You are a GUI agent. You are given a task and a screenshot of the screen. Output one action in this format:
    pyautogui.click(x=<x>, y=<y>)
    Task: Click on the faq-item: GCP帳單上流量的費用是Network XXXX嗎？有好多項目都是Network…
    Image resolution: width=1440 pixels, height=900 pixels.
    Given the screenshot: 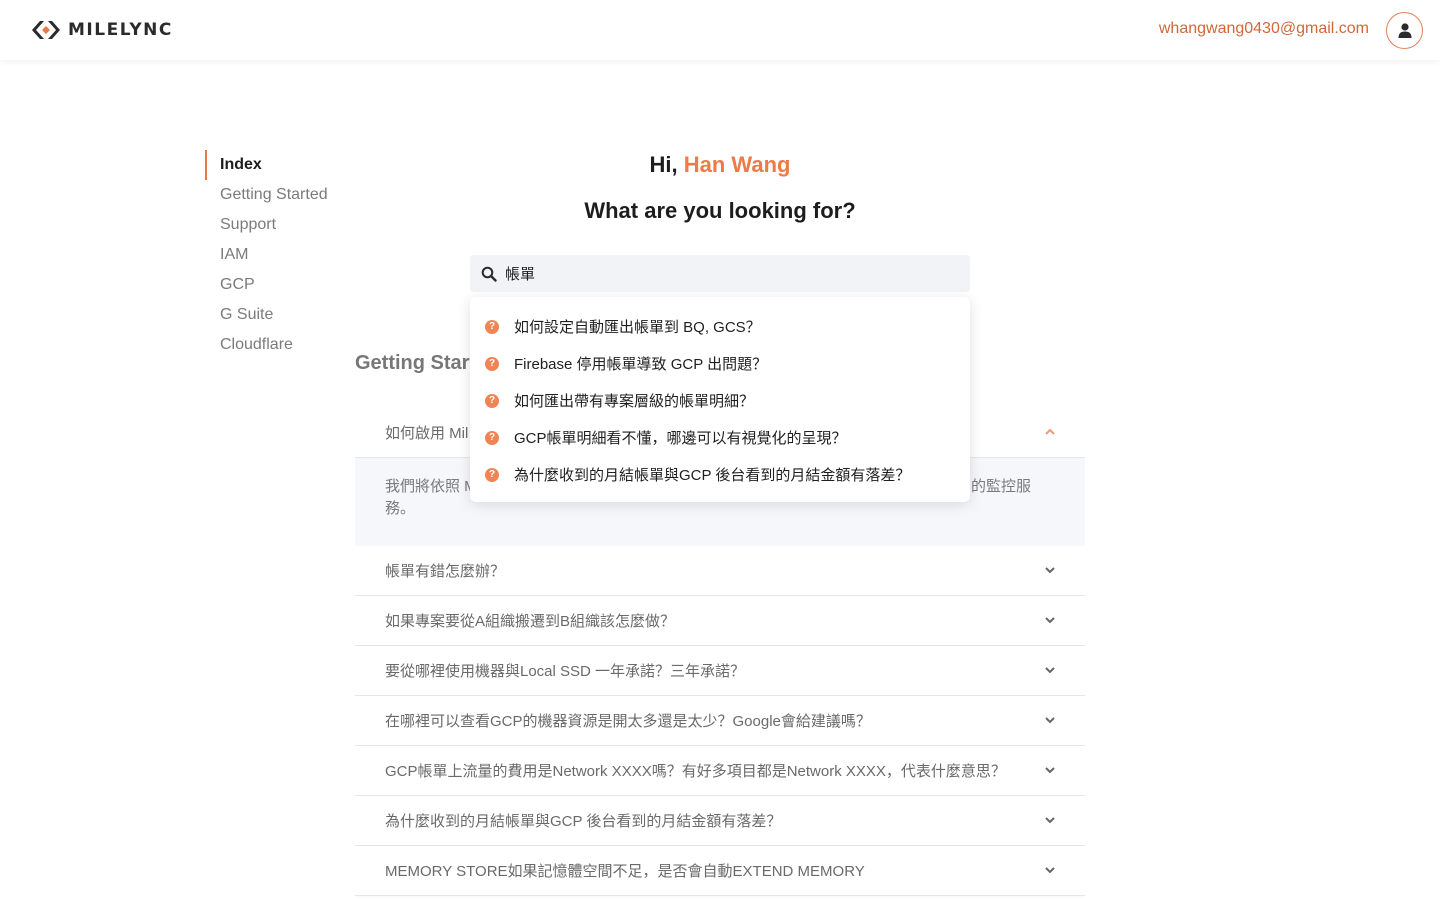 What is the action you would take?
    pyautogui.click(x=720, y=771)
    